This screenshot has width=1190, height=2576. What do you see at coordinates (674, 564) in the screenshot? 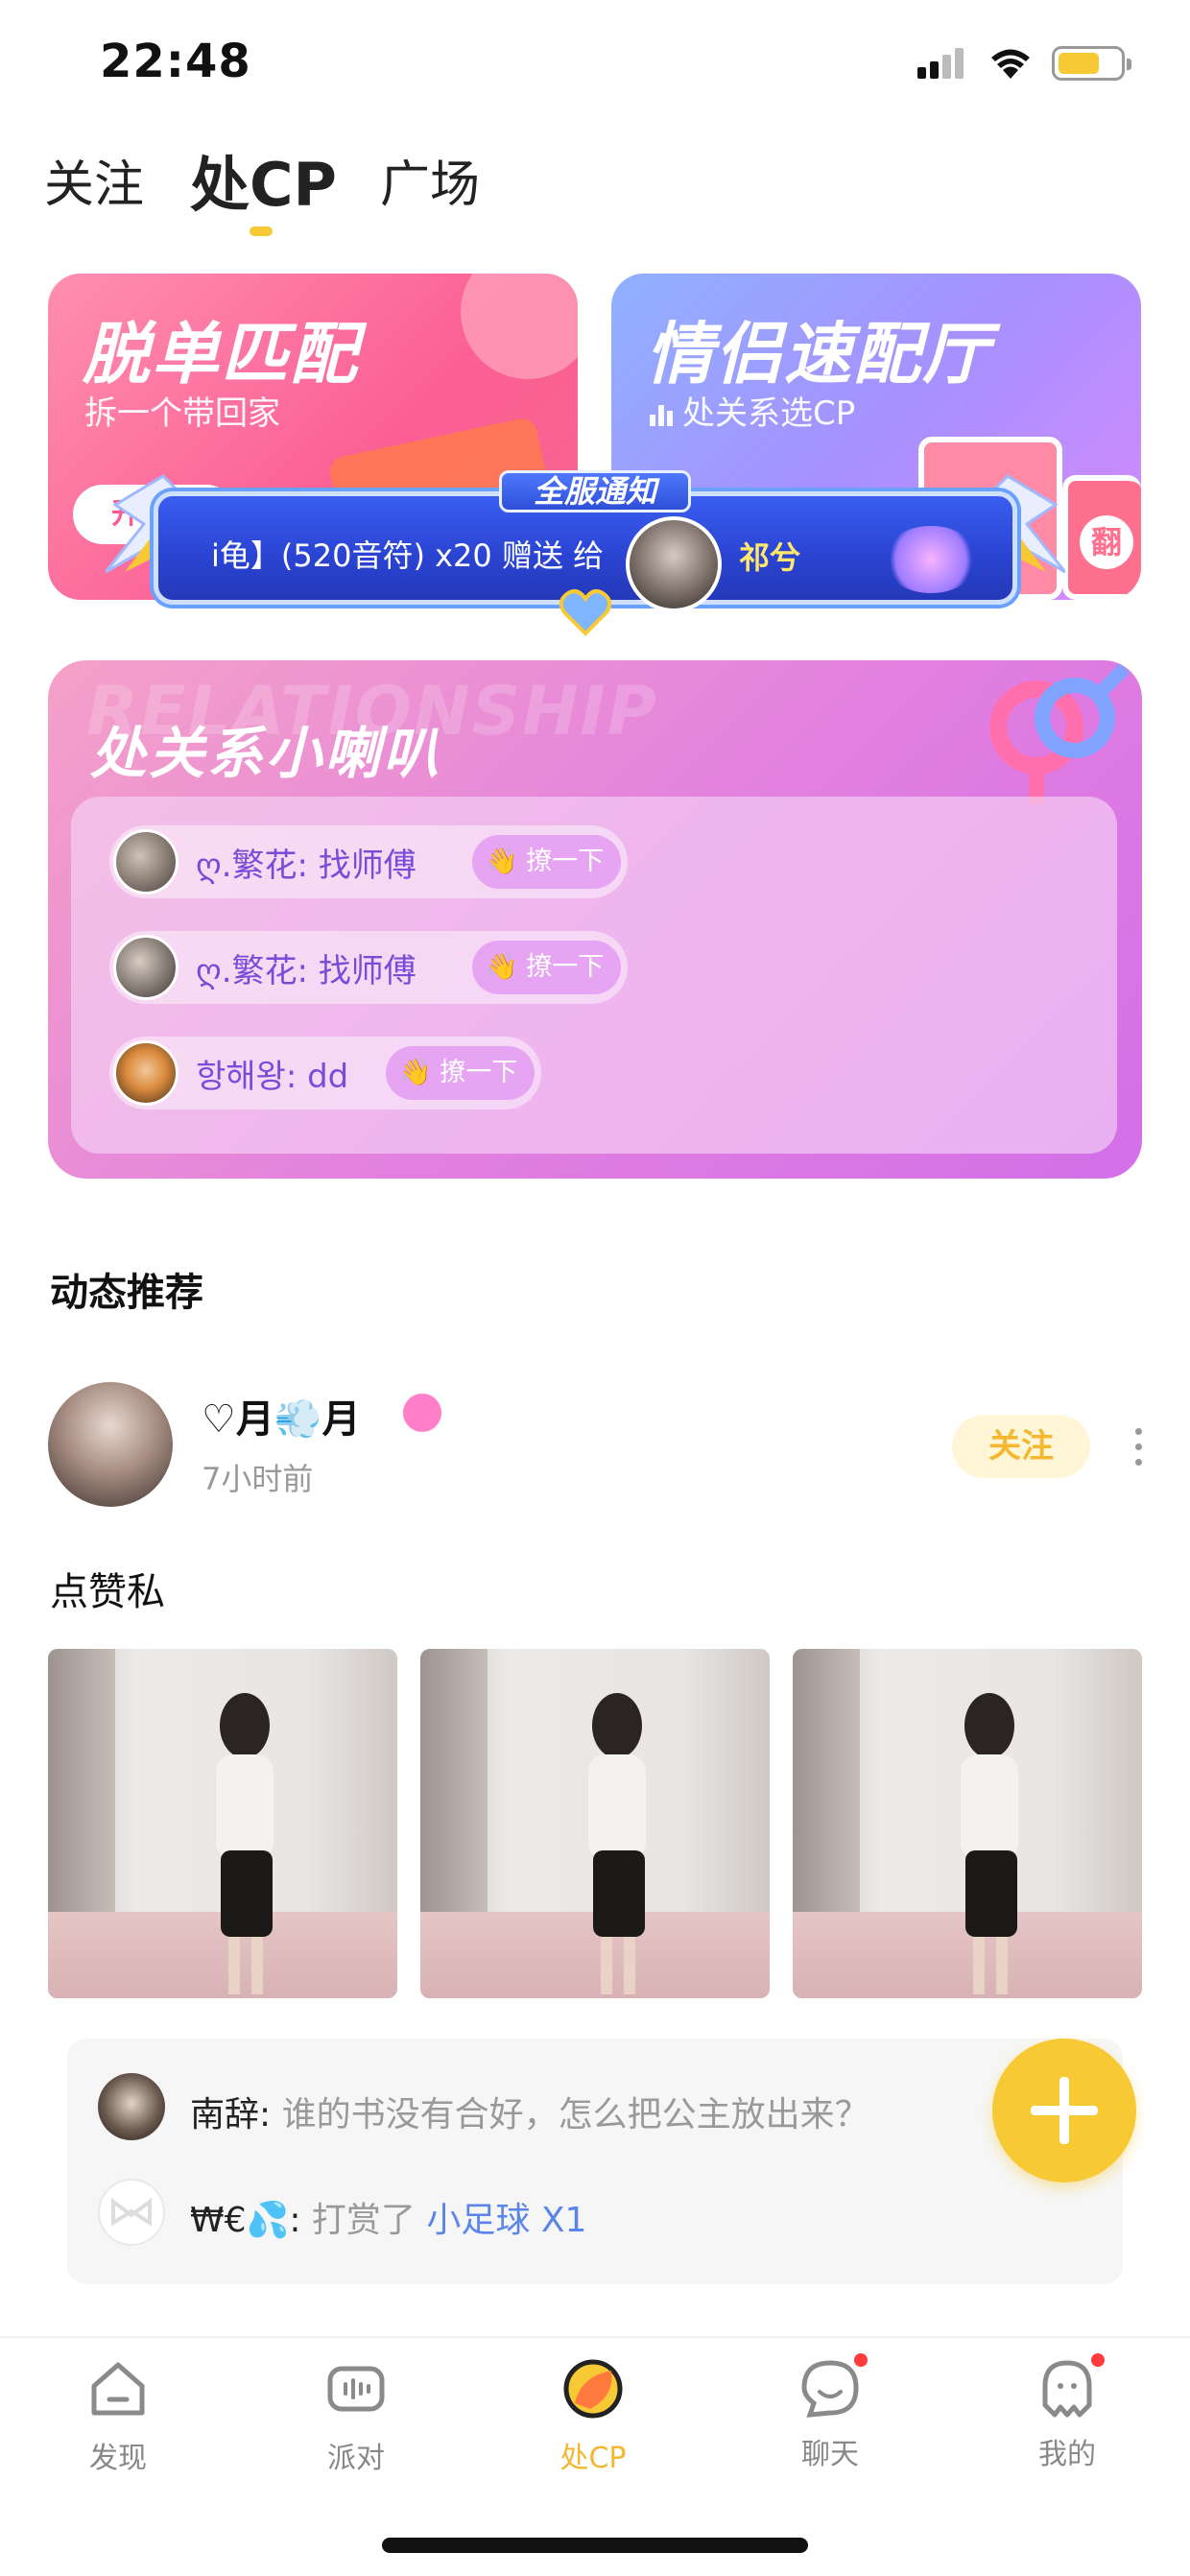
I see `notice-avatar` at bounding box center [674, 564].